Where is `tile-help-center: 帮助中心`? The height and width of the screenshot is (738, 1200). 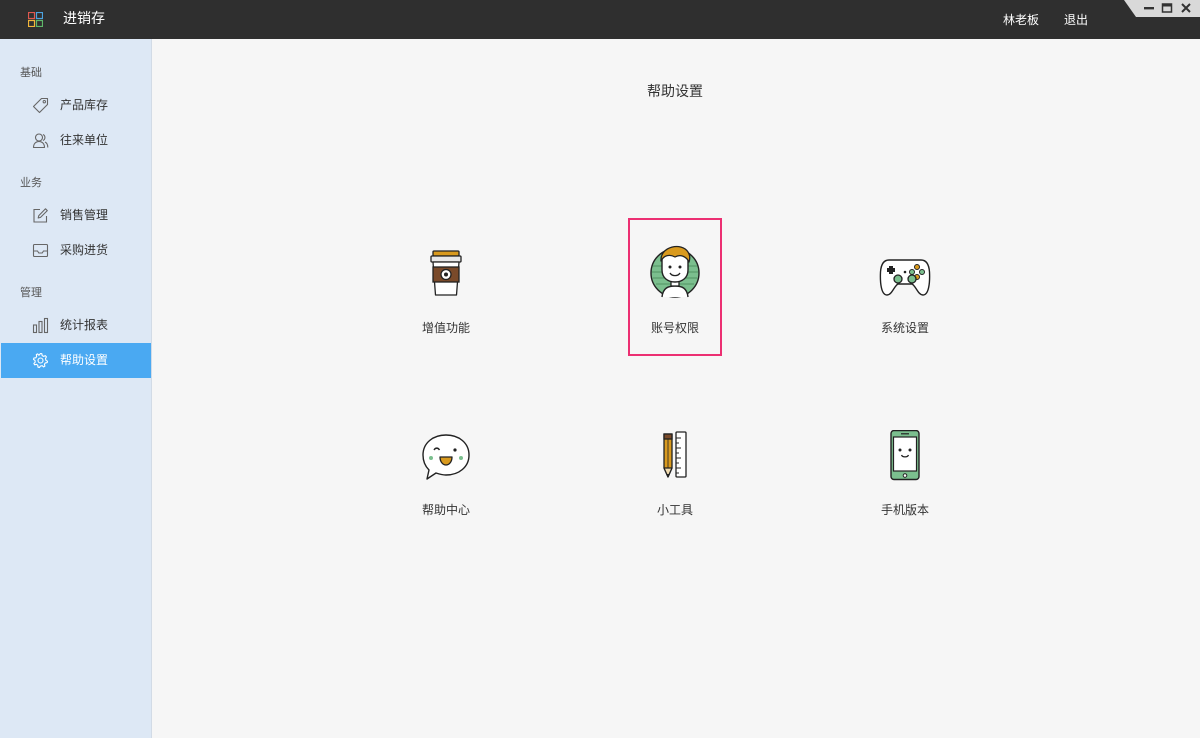
tile-help-center: 帮助中心 is located at coordinates (446, 485).